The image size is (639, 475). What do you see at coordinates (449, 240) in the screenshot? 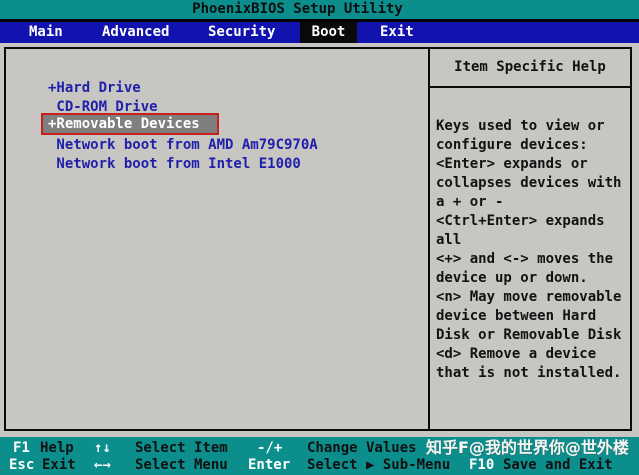
I see `help-line: all` at bounding box center [449, 240].